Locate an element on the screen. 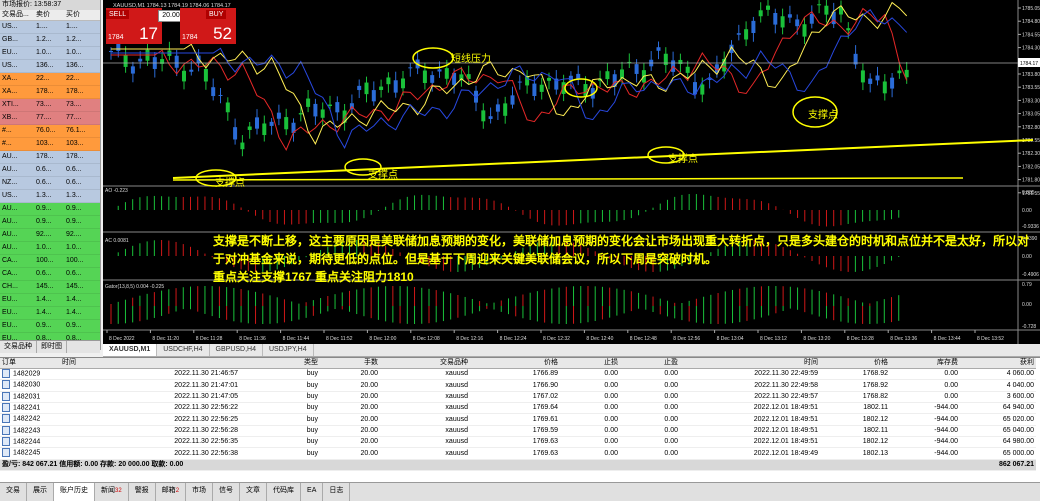  table-cell: 1802.12 is located at coordinates (855, 419).